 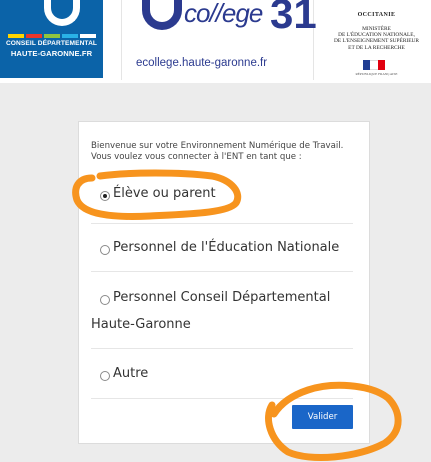 I want to click on ecollege-number: 31, so click(x=293, y=18).